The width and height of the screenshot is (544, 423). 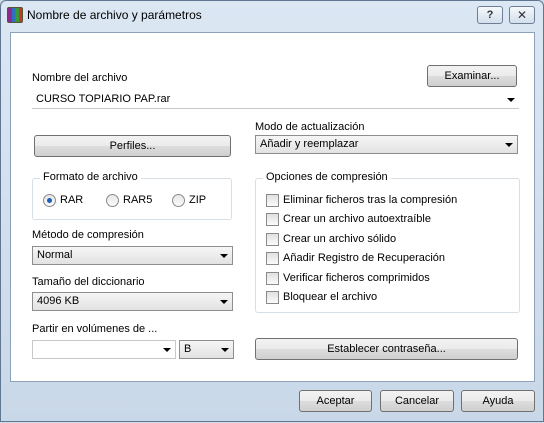 What do you see at coordinates (272, 297) in the screenshot?
I see `lock-archive-checkbox` at bounding box center [272, 297].